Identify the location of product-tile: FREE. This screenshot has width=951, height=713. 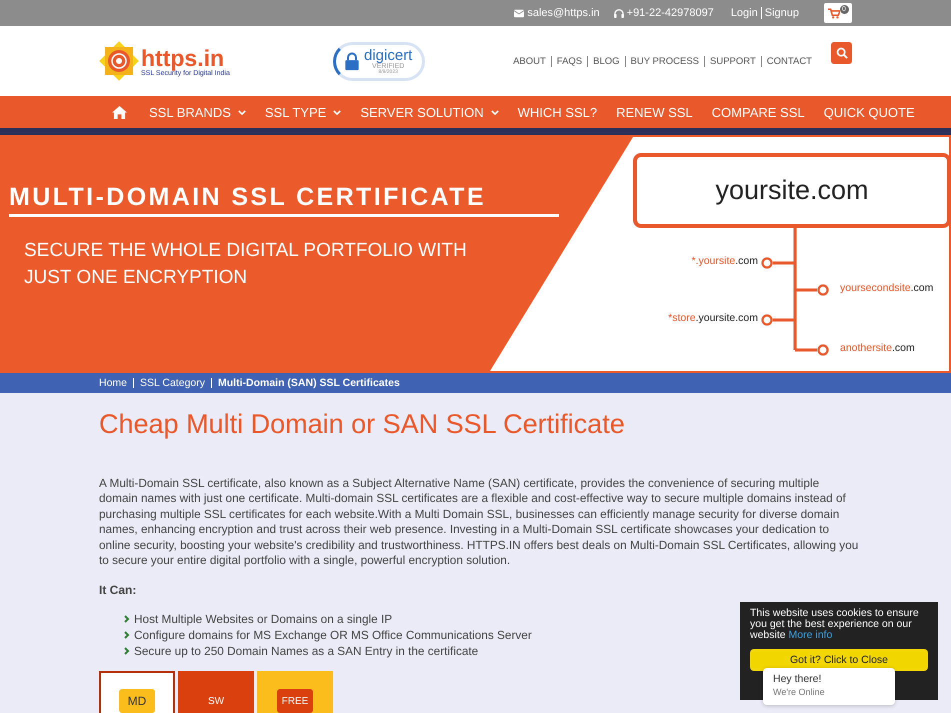
(295, 692).